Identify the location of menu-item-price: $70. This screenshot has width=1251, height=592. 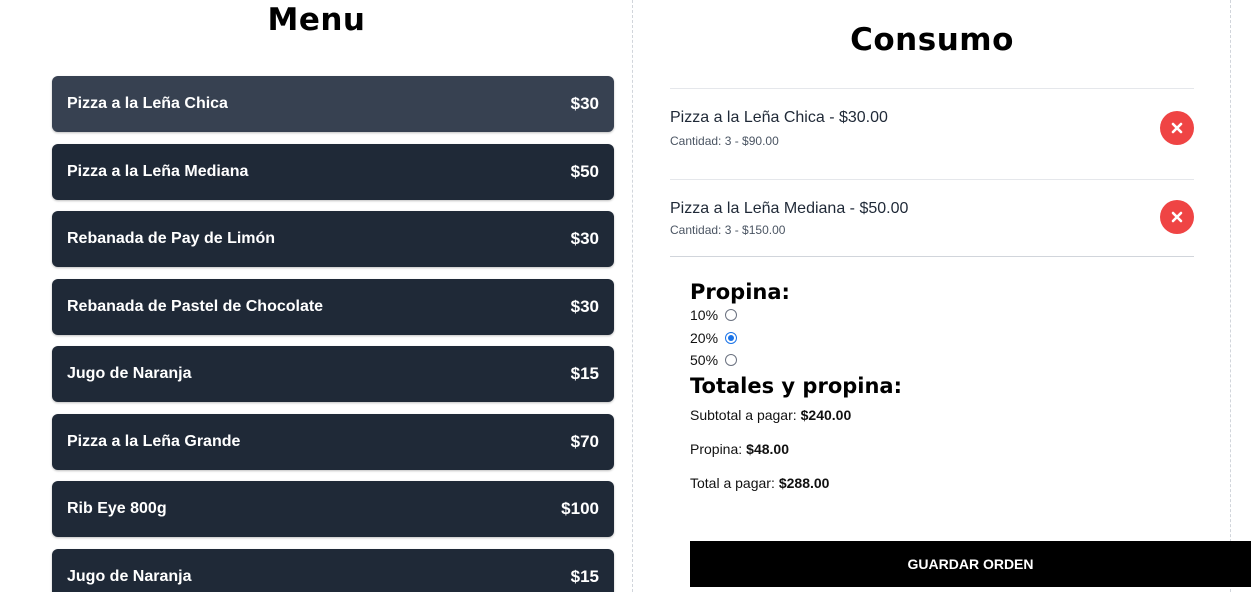
(584, 441).